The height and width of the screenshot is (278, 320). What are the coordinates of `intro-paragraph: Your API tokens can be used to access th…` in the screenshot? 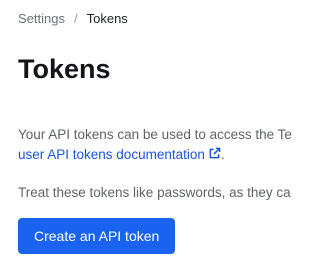 It's located at (155, 145).